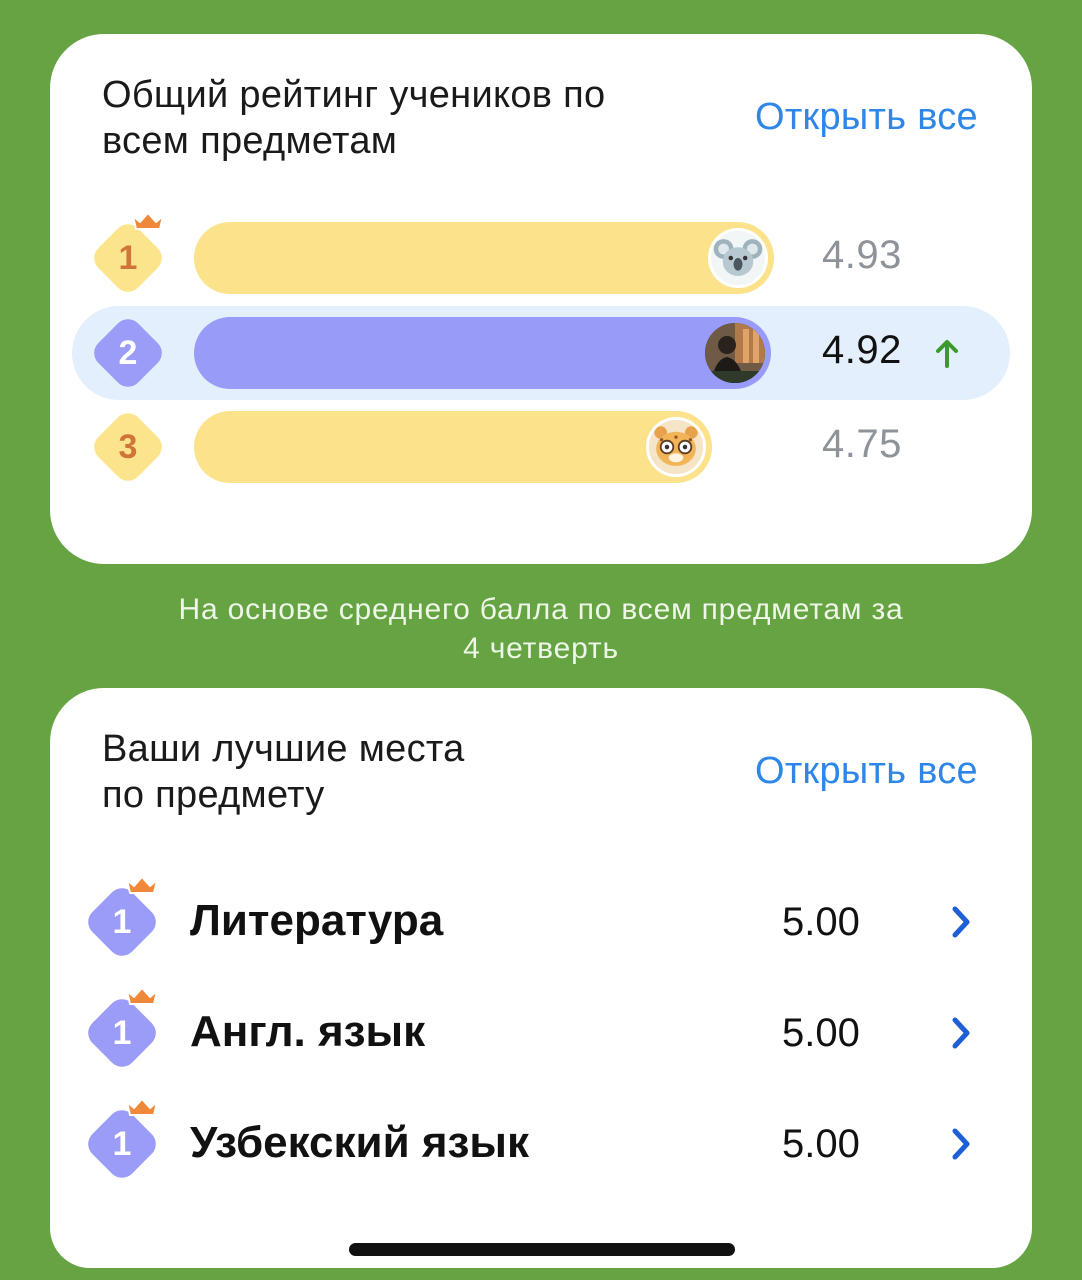  I want to click on home-indicator, so click(542, 1249).